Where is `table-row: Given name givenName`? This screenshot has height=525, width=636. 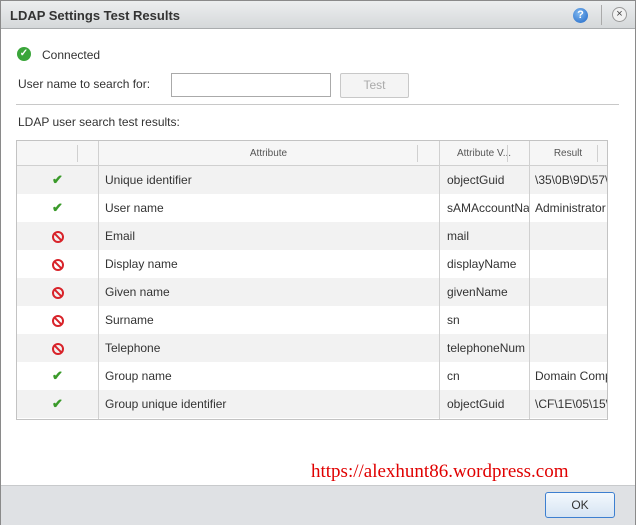 table-row: Given name givenName is located at coordinates (312, 292).